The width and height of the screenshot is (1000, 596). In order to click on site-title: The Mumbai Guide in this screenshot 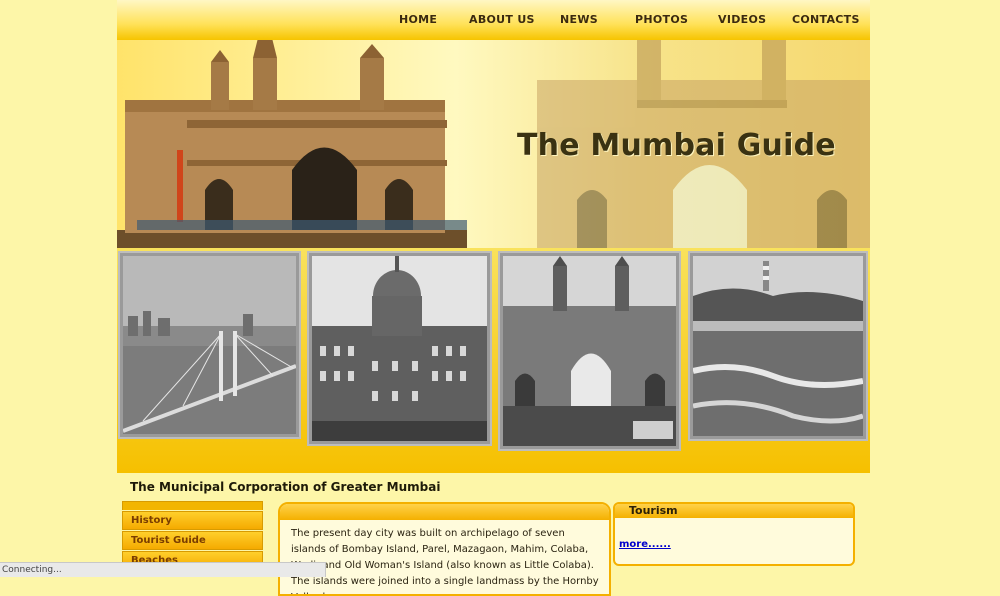, I will do `click(676, 145)`.